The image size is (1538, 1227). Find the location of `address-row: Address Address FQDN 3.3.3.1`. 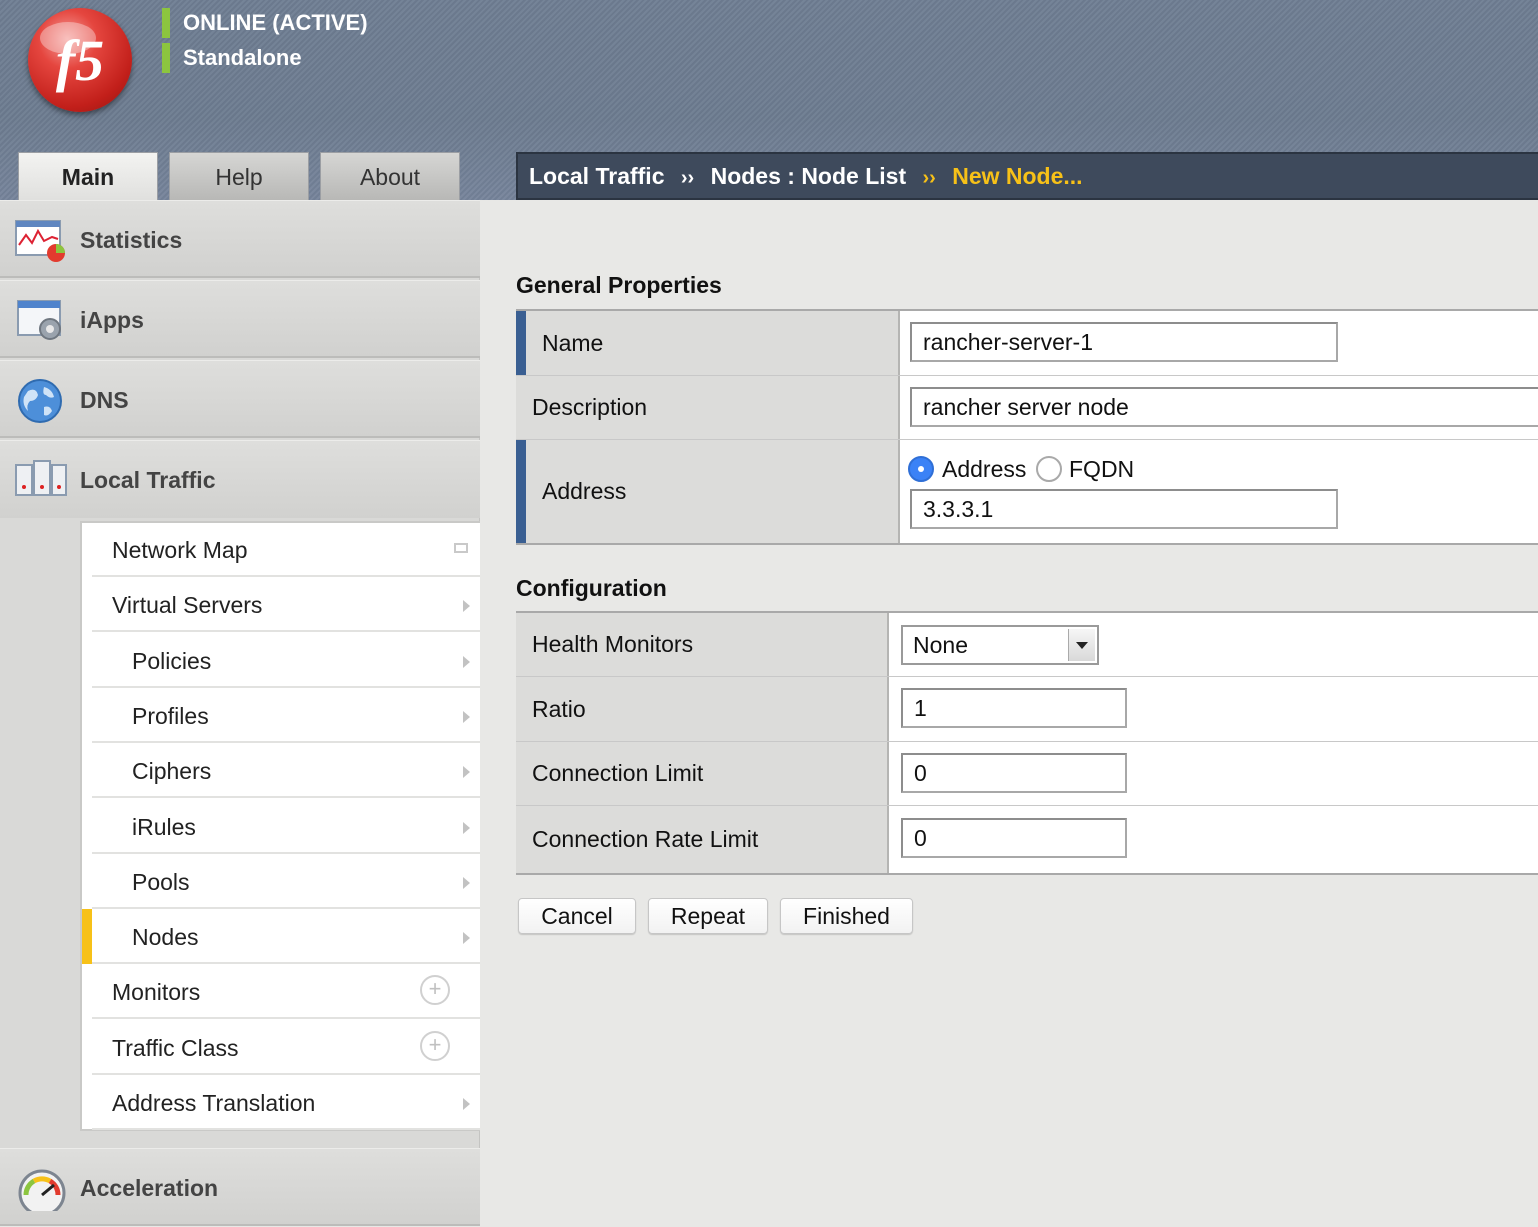

address-row: Address Address FQDN 3.3.3.1 is located at coordinates (1027, 491).